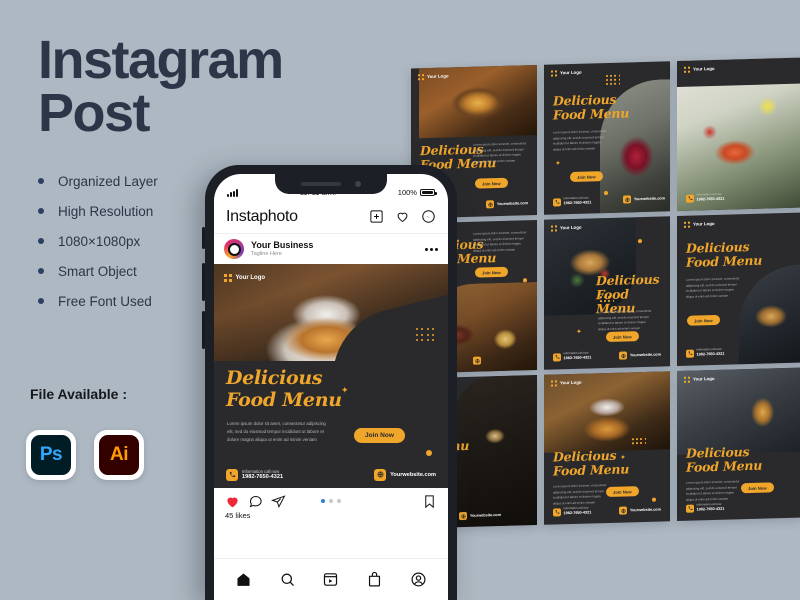 This screenshot has width=800, height=600. Describe the element at coordinates (358, 184) in the screenshot. I see `front-camera-icon` at that location.